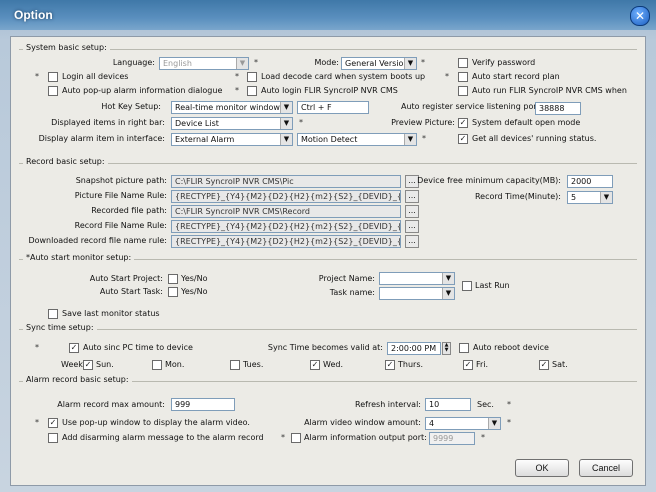 The height and width of the screenshot is (492, 656). What do you see at coordinates (53, 438) in the screenshot?
I see `add-disarming-message-checkbox` at bounding box center [53, 438].